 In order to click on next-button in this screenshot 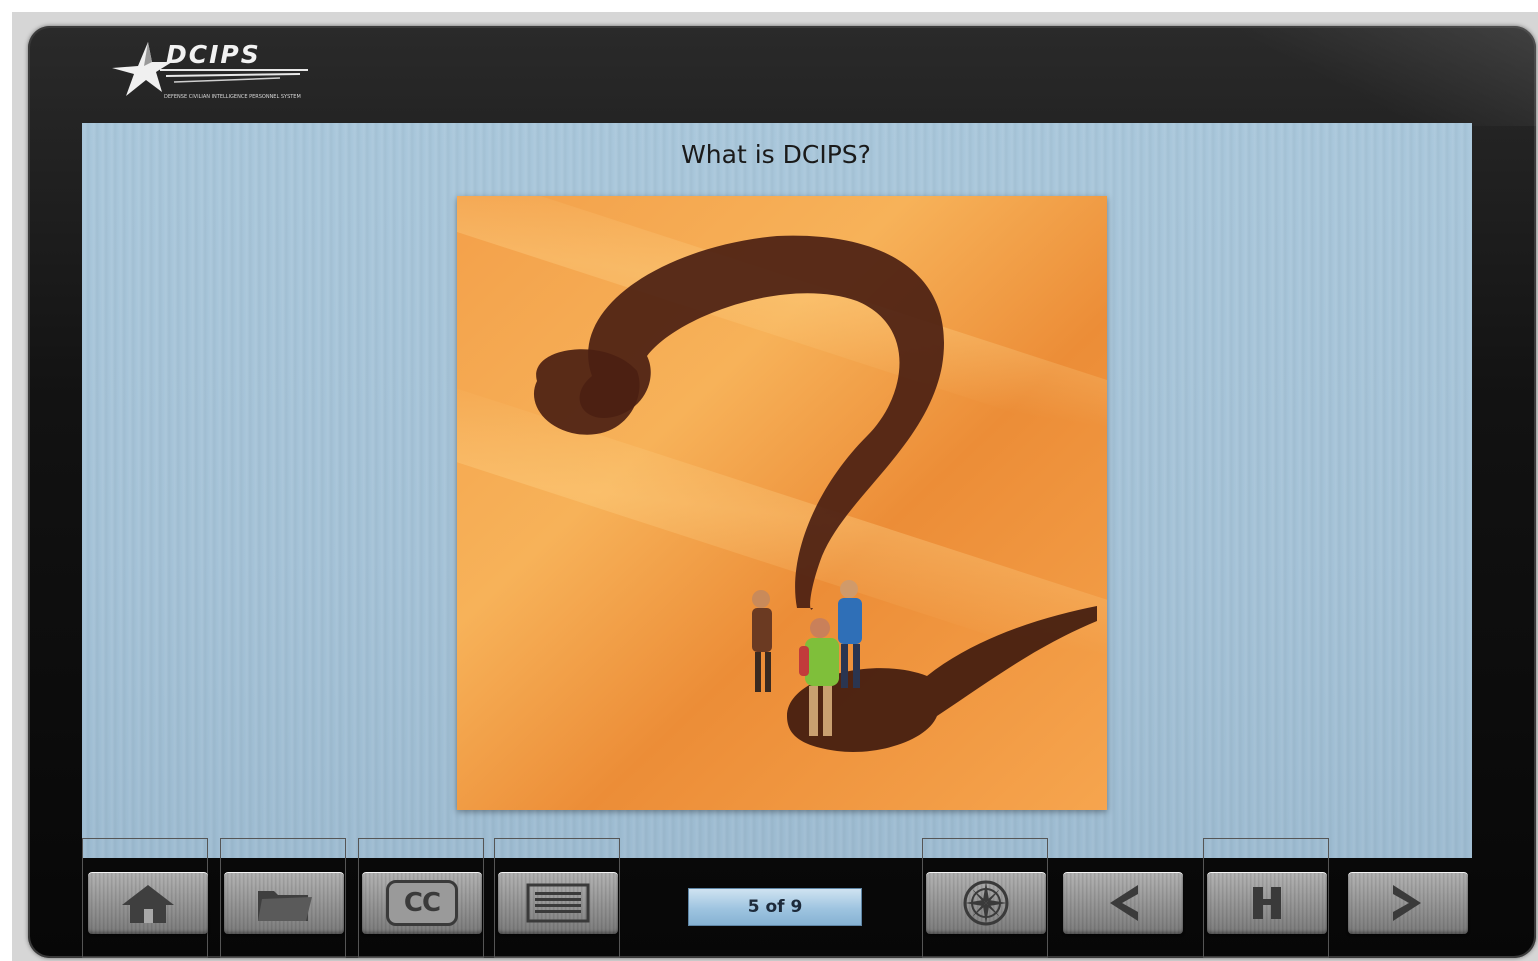, I will do `click(1408, 903)`.